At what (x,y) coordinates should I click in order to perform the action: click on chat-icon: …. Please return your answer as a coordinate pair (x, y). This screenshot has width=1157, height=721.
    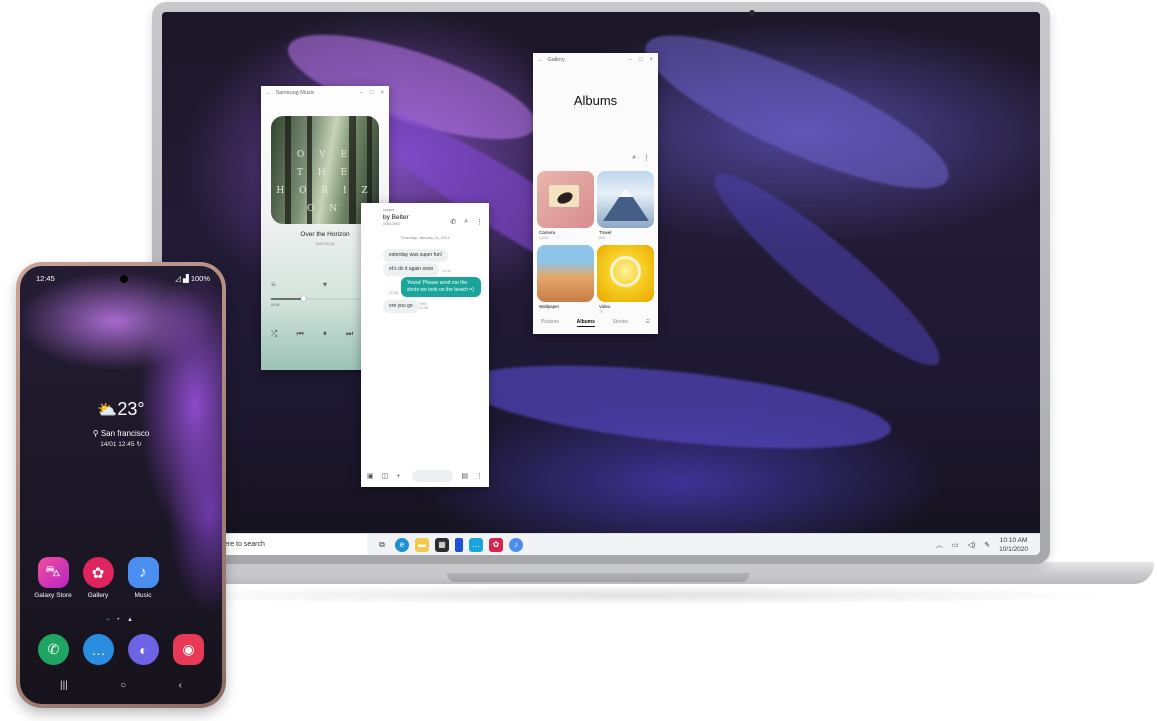
    Looking at the image, I should click on (98, 649).